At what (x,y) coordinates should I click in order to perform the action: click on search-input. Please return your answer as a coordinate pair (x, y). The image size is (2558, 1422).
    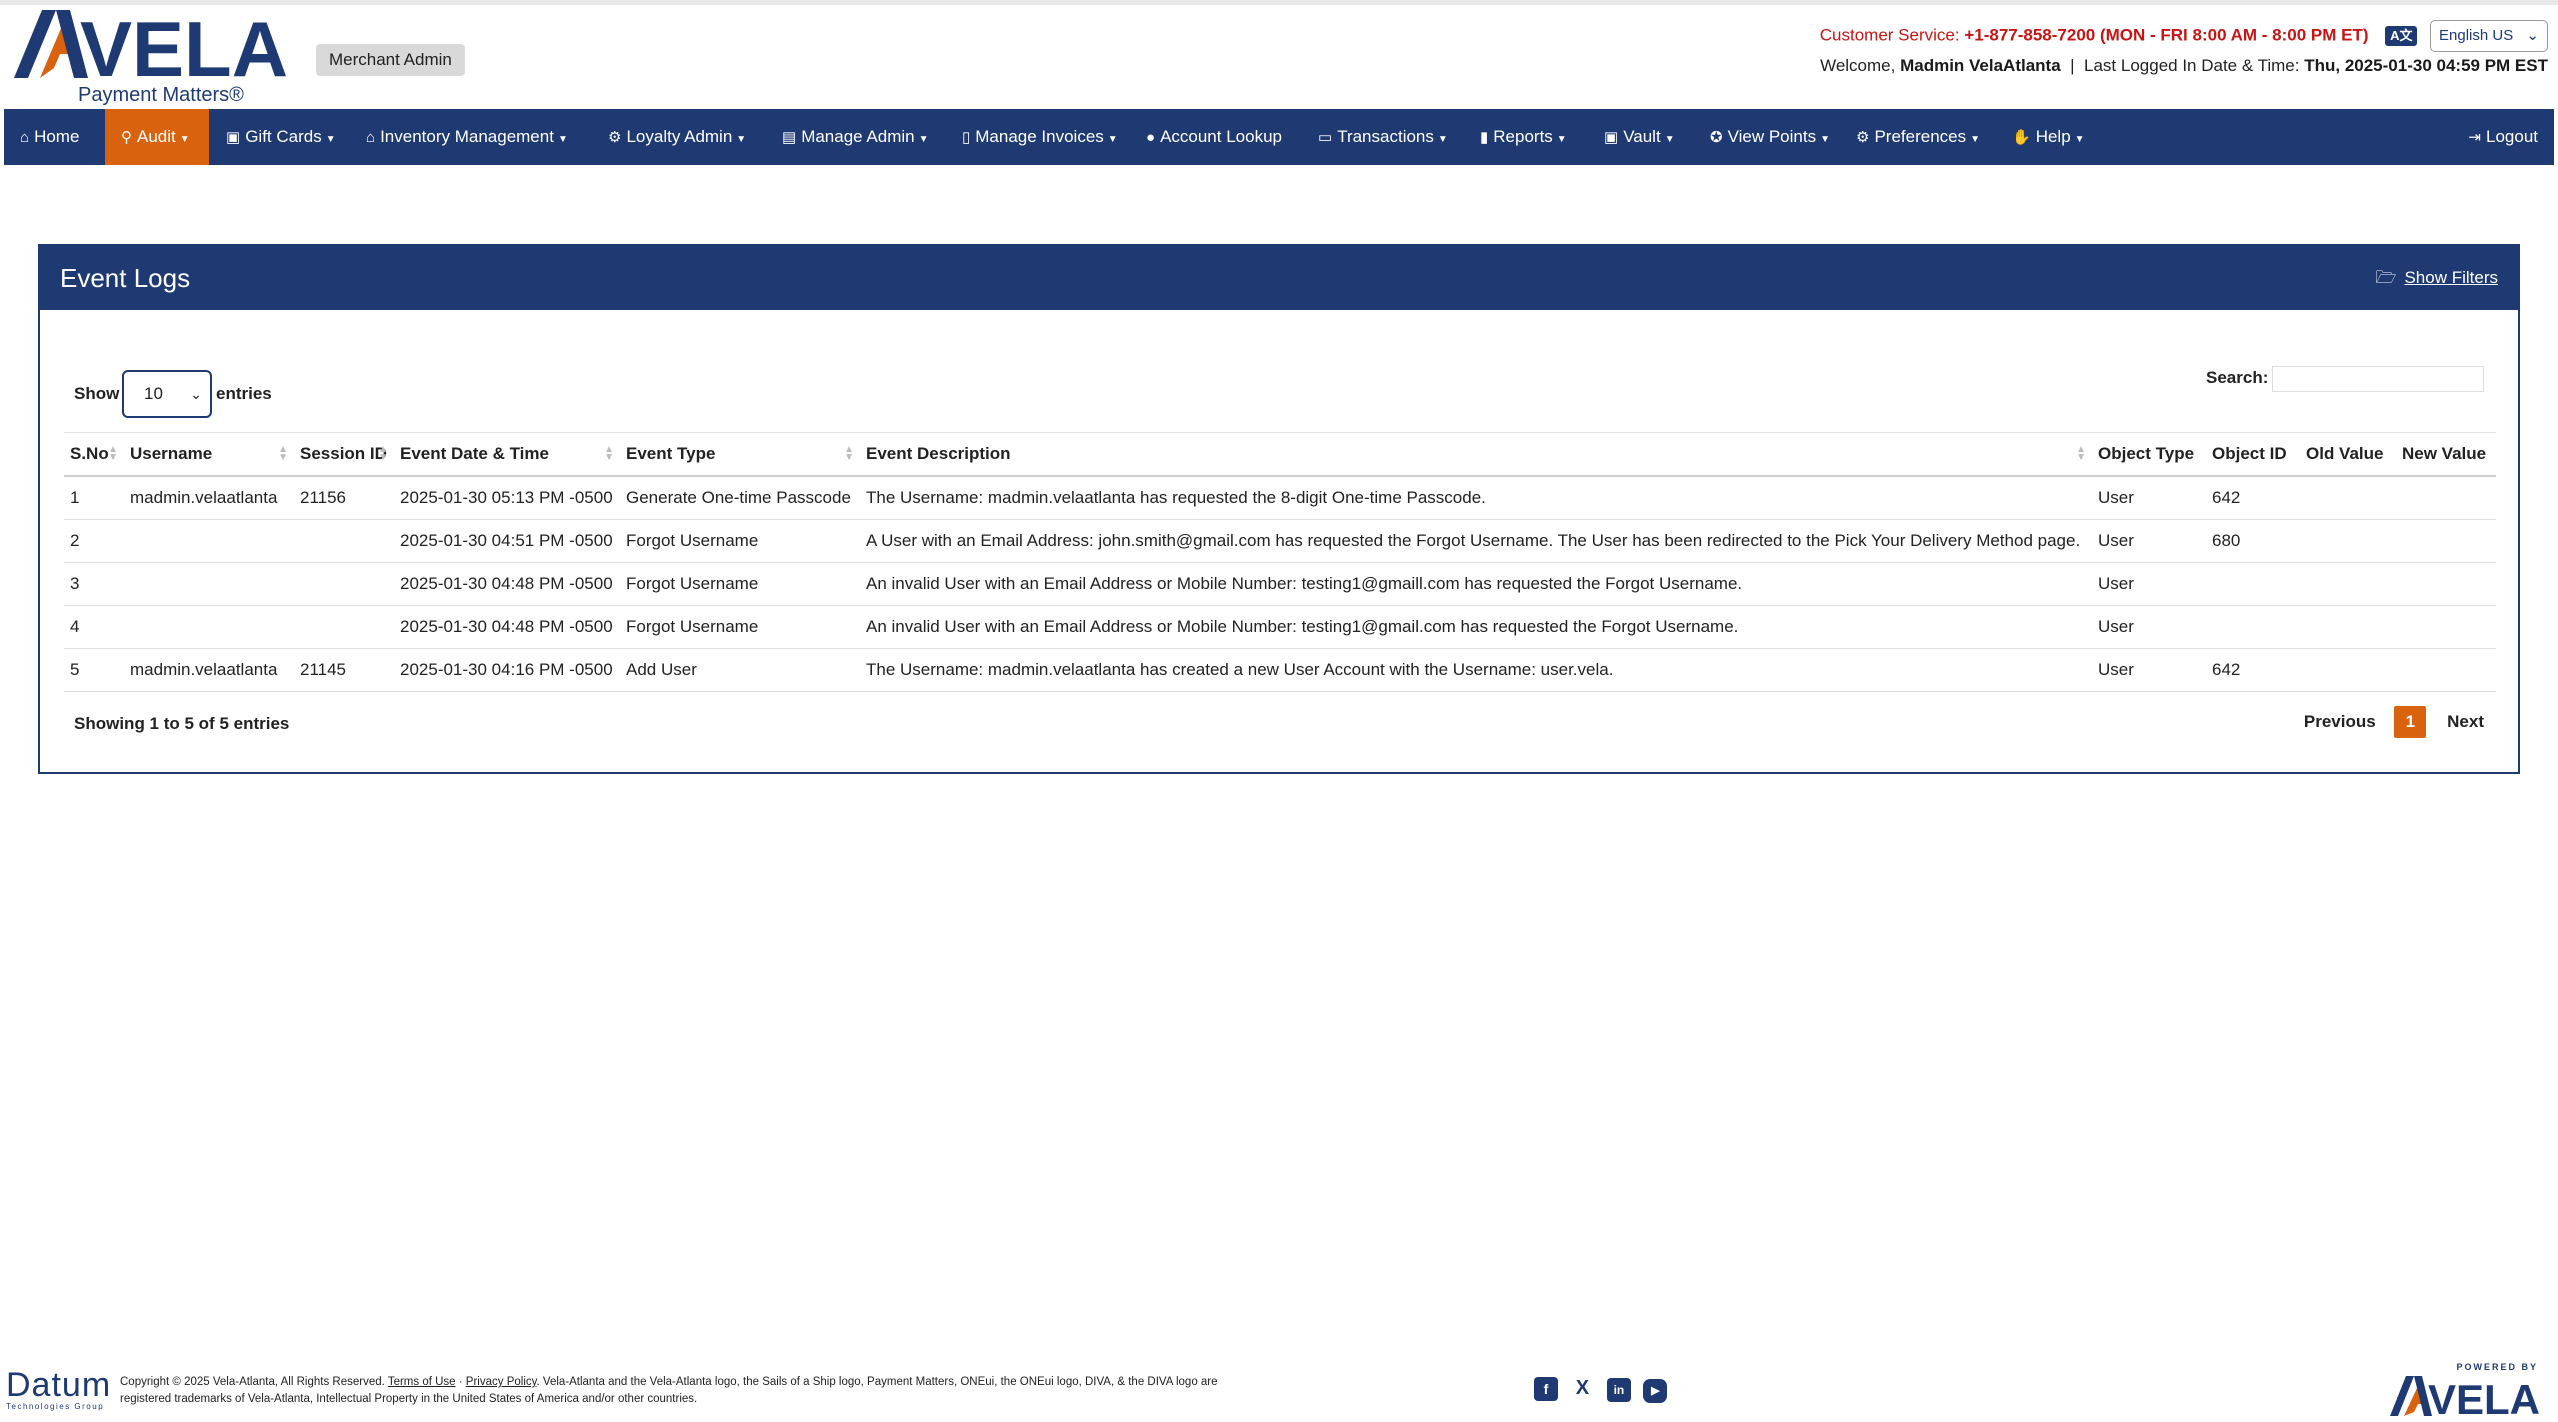
    Looking at the image, I should click on (2378, 379).